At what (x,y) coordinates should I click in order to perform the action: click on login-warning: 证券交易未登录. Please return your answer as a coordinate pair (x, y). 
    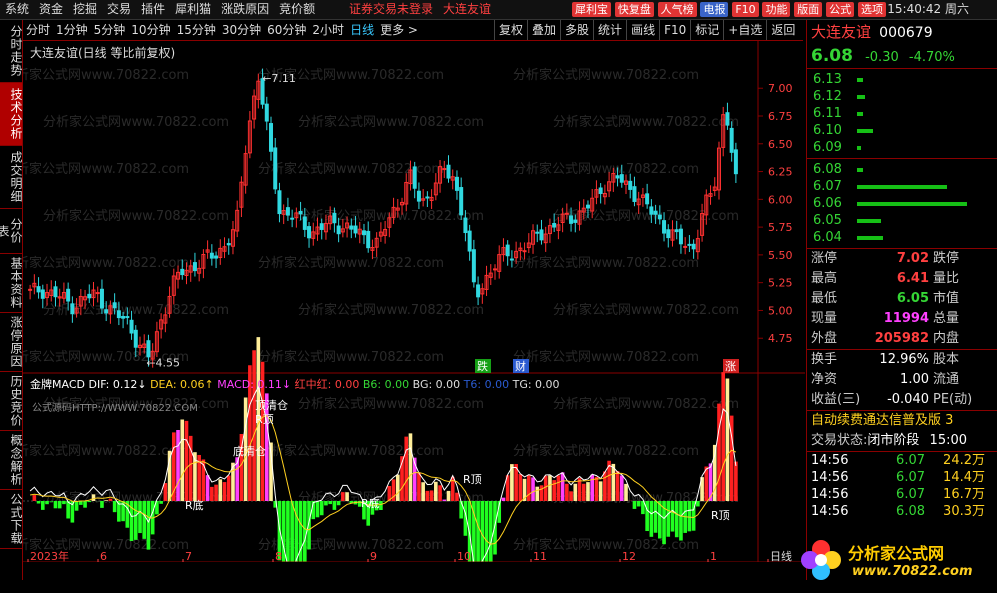
    Looking at the image, I should click on (391, 9).